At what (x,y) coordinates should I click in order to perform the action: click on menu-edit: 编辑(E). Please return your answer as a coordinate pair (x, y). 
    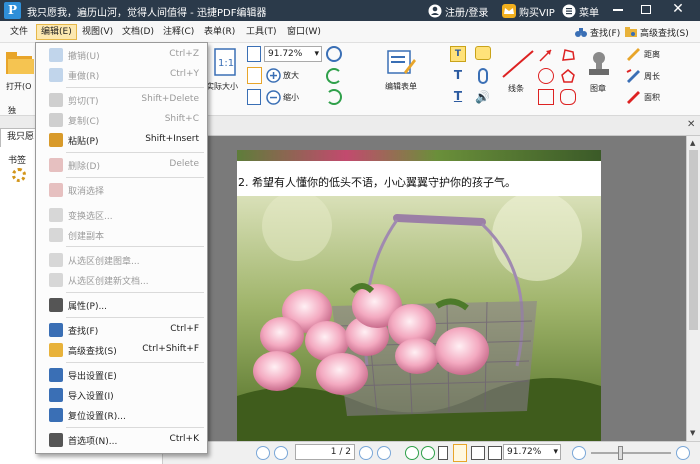
    Looking at the image, I should click on (56, 32).